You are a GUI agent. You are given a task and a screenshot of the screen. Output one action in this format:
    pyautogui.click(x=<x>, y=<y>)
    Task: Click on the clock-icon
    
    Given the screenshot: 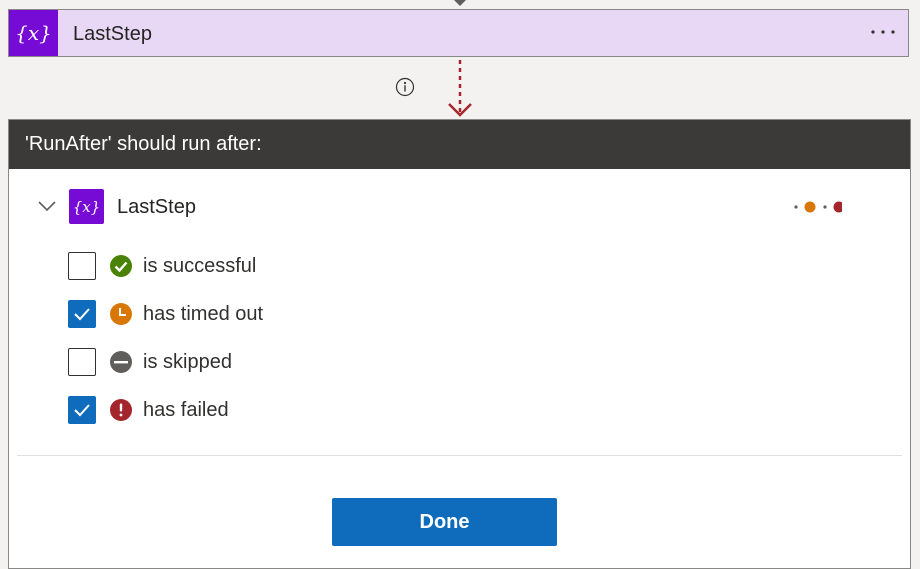 What is the action you would take?
    pyautogui.click(x=121, y=314)
    